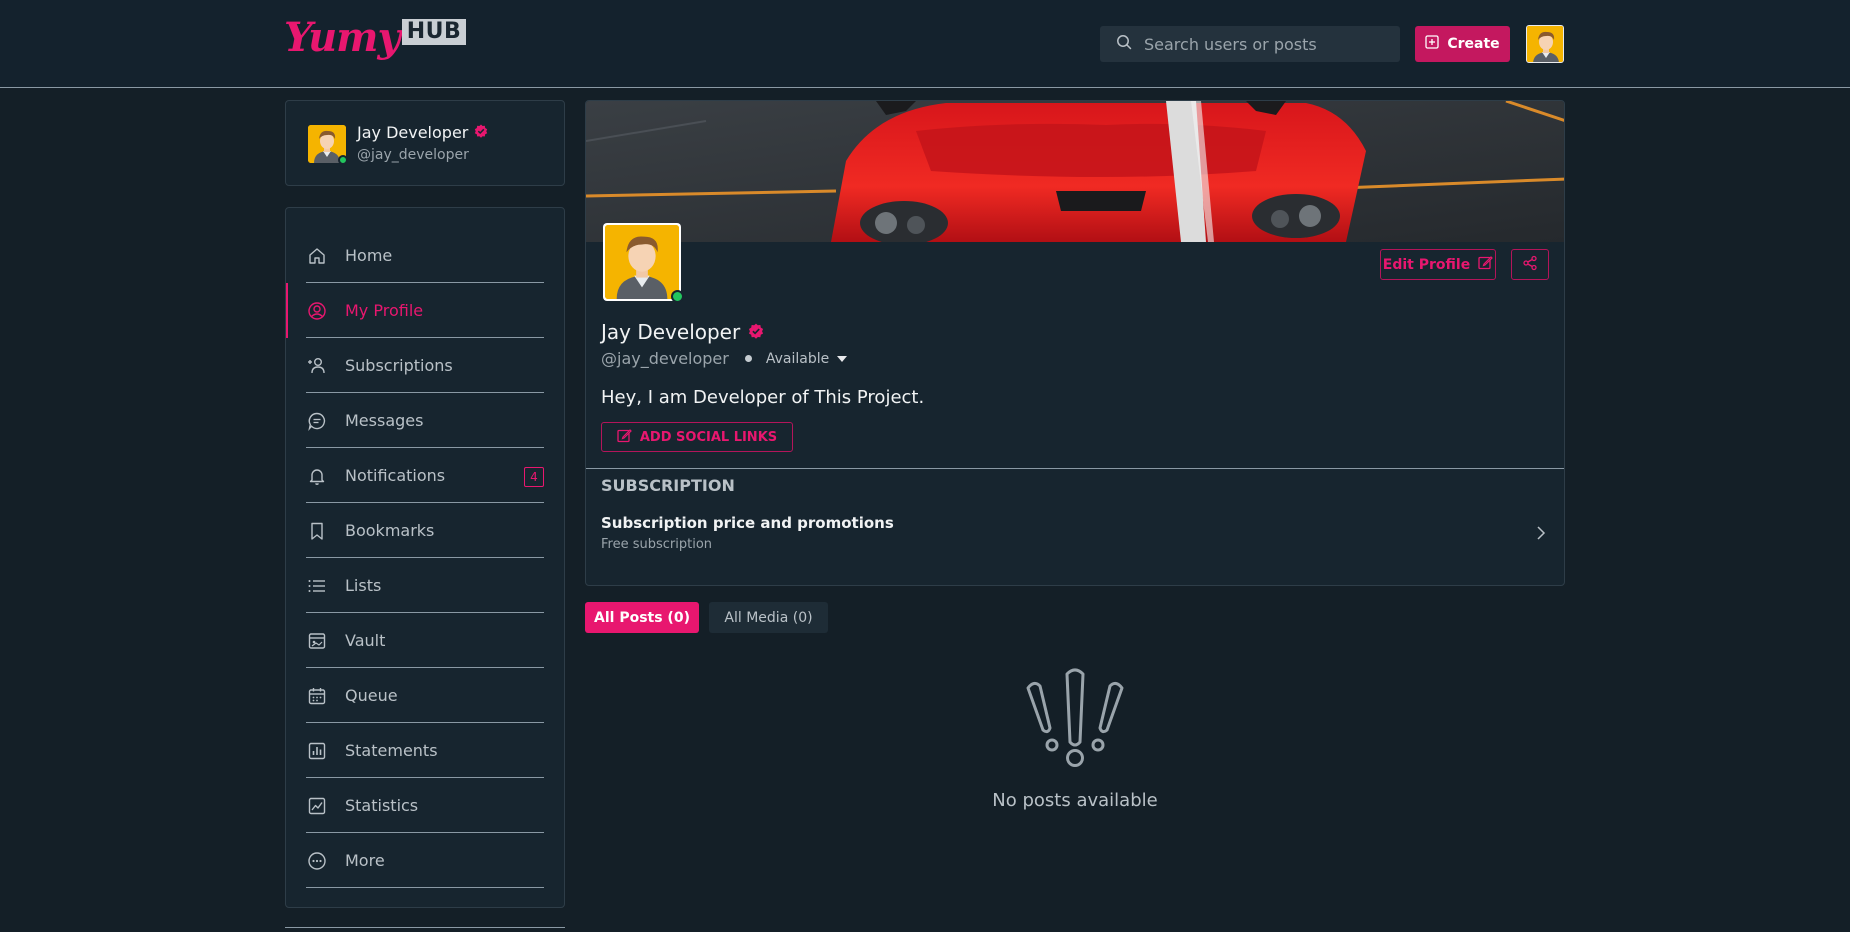  Describe the element at coordinates (925, 44) in the screenshot. I see `top-bar: Yumy HUB Create` at that location.